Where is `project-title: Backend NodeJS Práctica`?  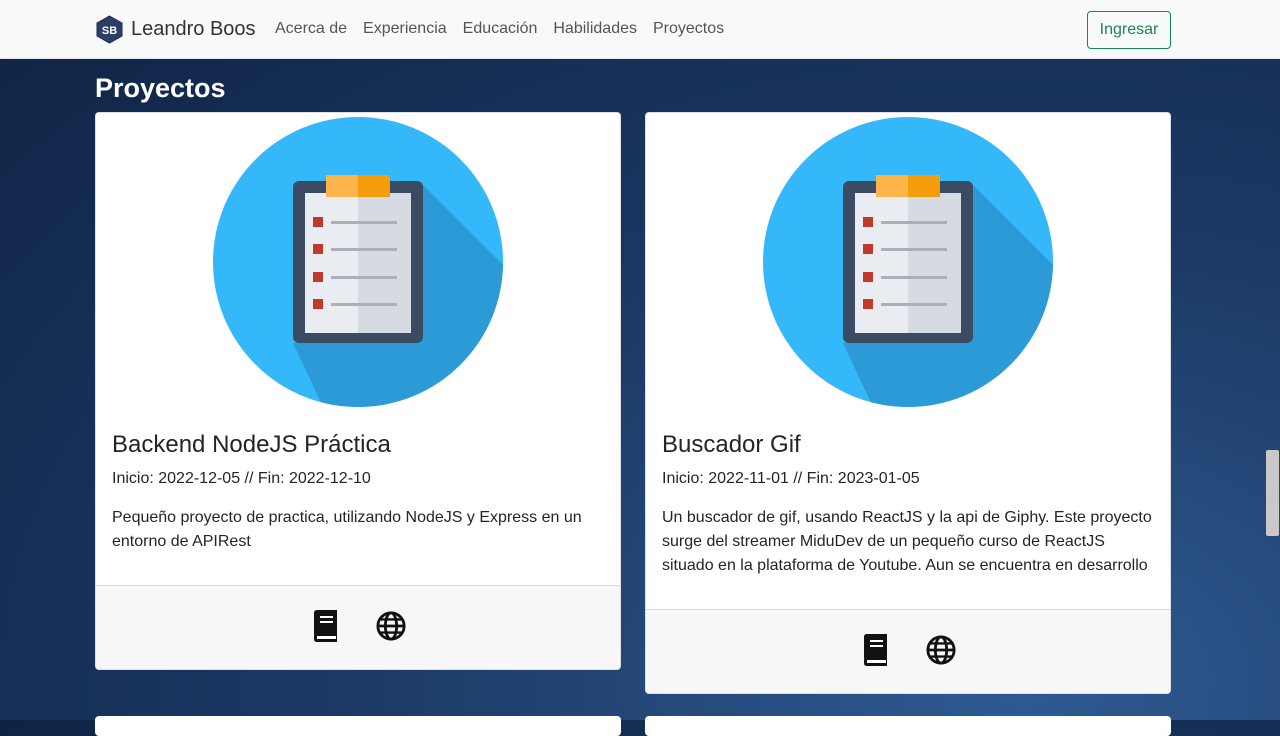 project-title: Backend NodeJS Práctica is located at coordinates (251, 444).